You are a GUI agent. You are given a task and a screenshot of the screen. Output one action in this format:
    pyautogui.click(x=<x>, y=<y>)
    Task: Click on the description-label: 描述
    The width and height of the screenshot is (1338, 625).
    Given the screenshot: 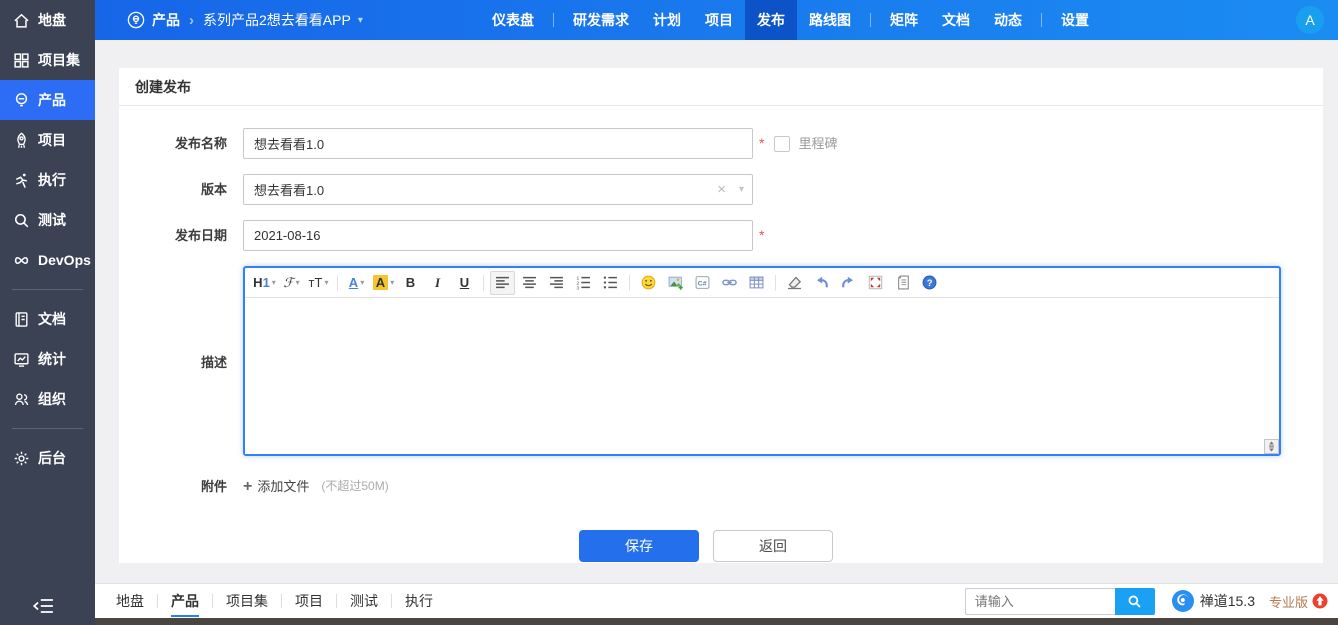 What is the action you would take?
    pyautogui.click(x=213, y=362)
    